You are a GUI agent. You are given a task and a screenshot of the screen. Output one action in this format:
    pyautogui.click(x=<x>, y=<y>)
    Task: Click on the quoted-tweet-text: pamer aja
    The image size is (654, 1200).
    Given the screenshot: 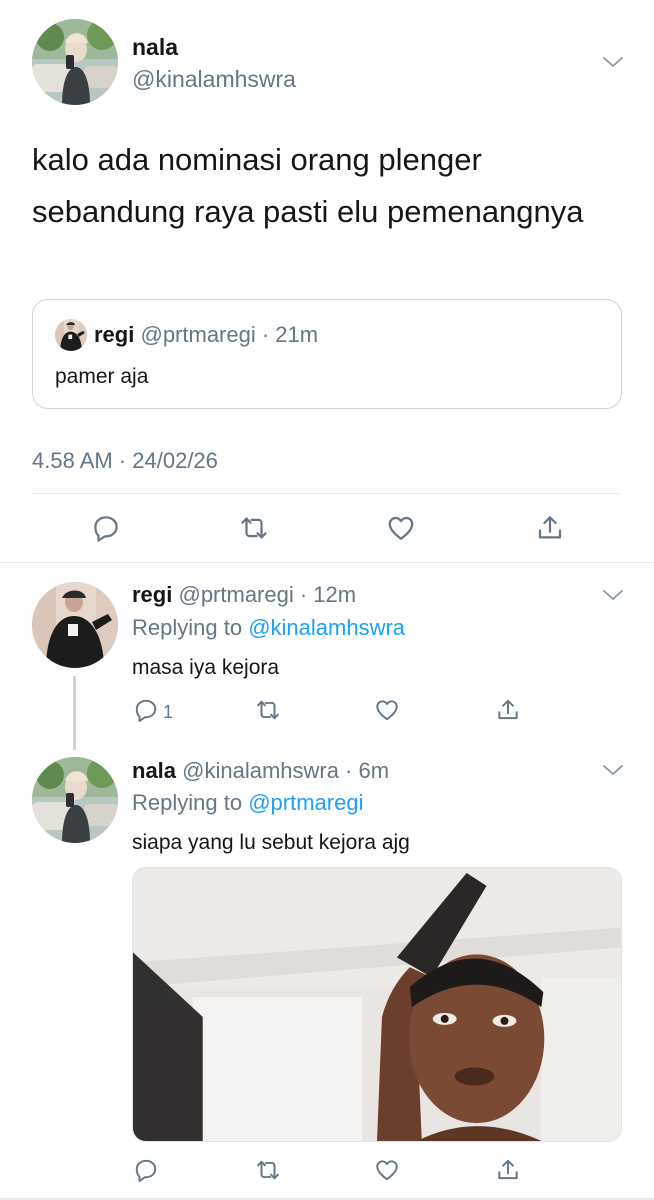 What is the action you would take?
    pyautogui.click(x=102, y=376)
    